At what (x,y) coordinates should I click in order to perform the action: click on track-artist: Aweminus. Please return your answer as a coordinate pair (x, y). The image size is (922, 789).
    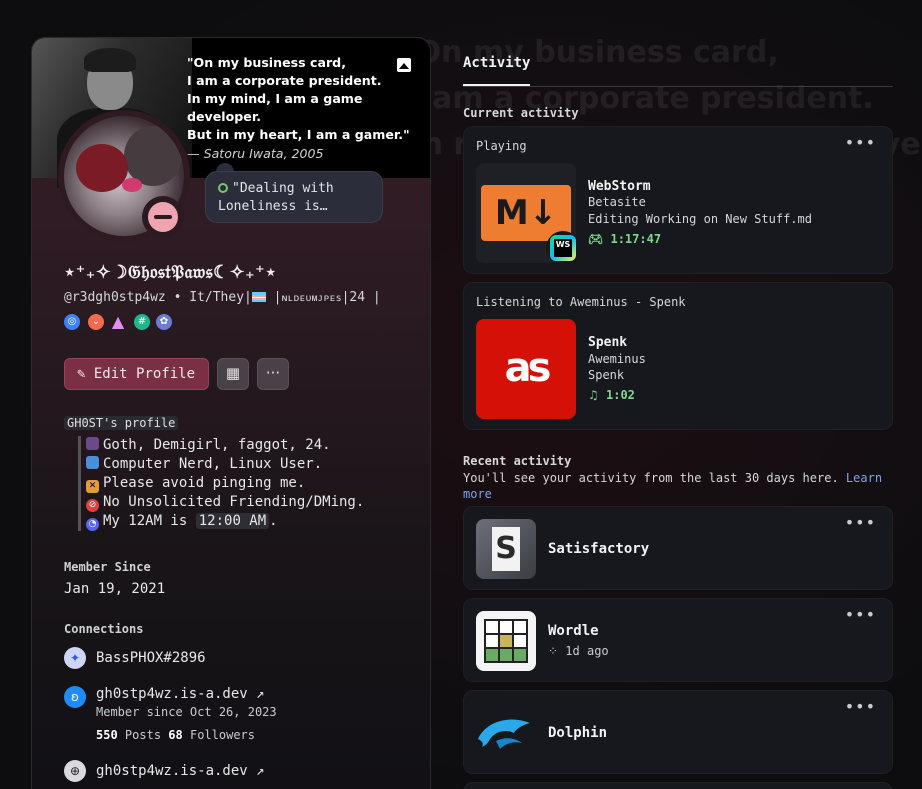
    Looking at the image, I should click on (617, 359).